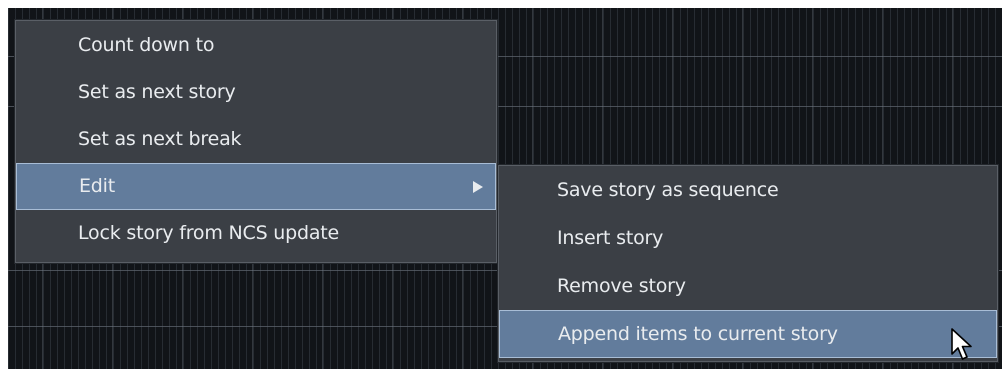  Describe the element at coordinates (146, 45) in the screenshot. I see `menu-item-label: Count down to` at that location.